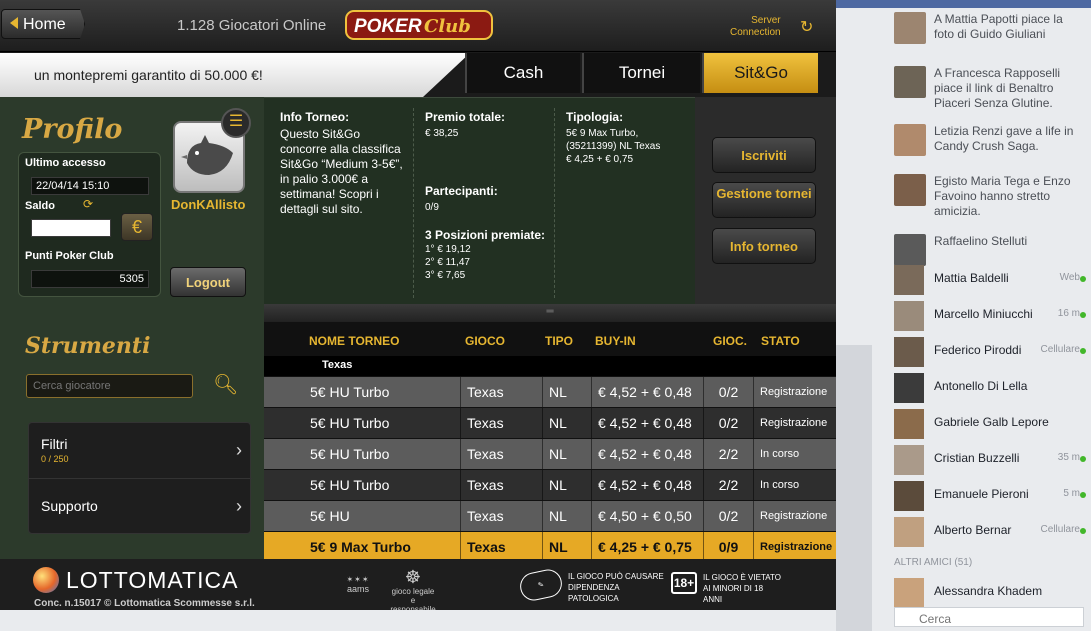  Describe the element at coordinates (315, 117) in the screenshot. I see `info-title: Info Torneo:` at that location.